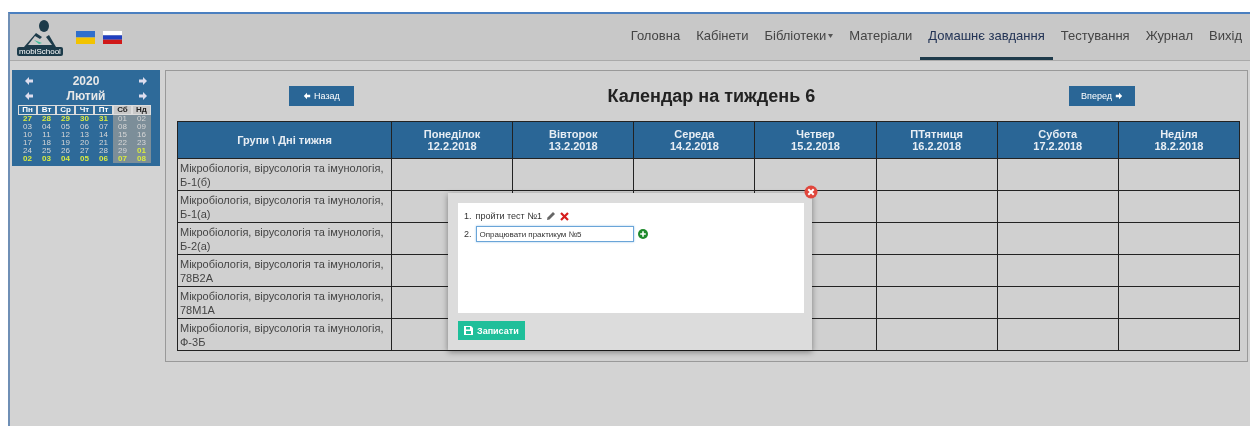 The height and width of the screenshot is (426, 1254). Describe the element at coordinates (284, 238) in the screenshot. I see `table-cell: Мікробіологія, вірусологія та імунологія, Б-2(а)` at that location.